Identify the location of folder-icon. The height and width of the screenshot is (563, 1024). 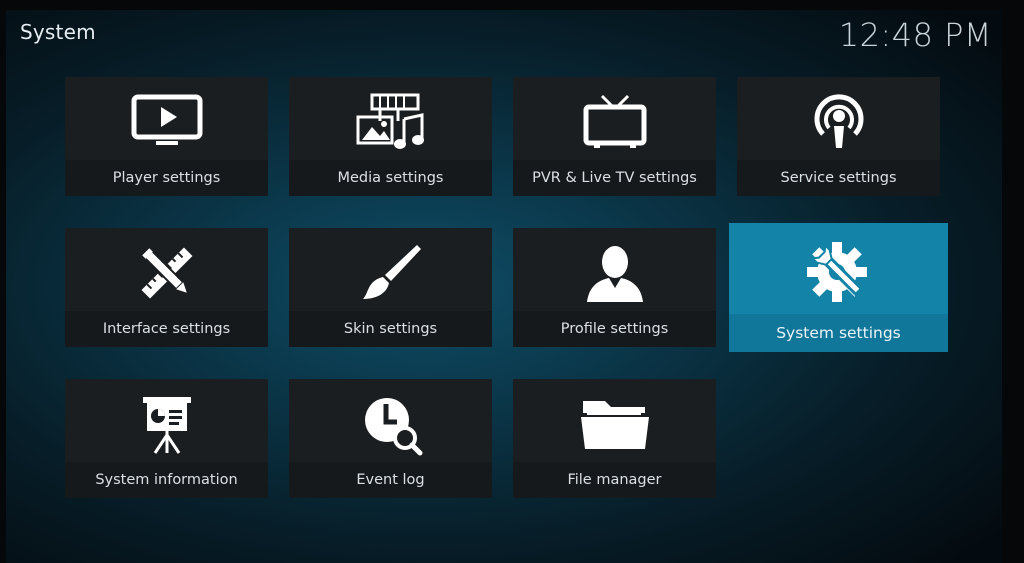
(614, 424).